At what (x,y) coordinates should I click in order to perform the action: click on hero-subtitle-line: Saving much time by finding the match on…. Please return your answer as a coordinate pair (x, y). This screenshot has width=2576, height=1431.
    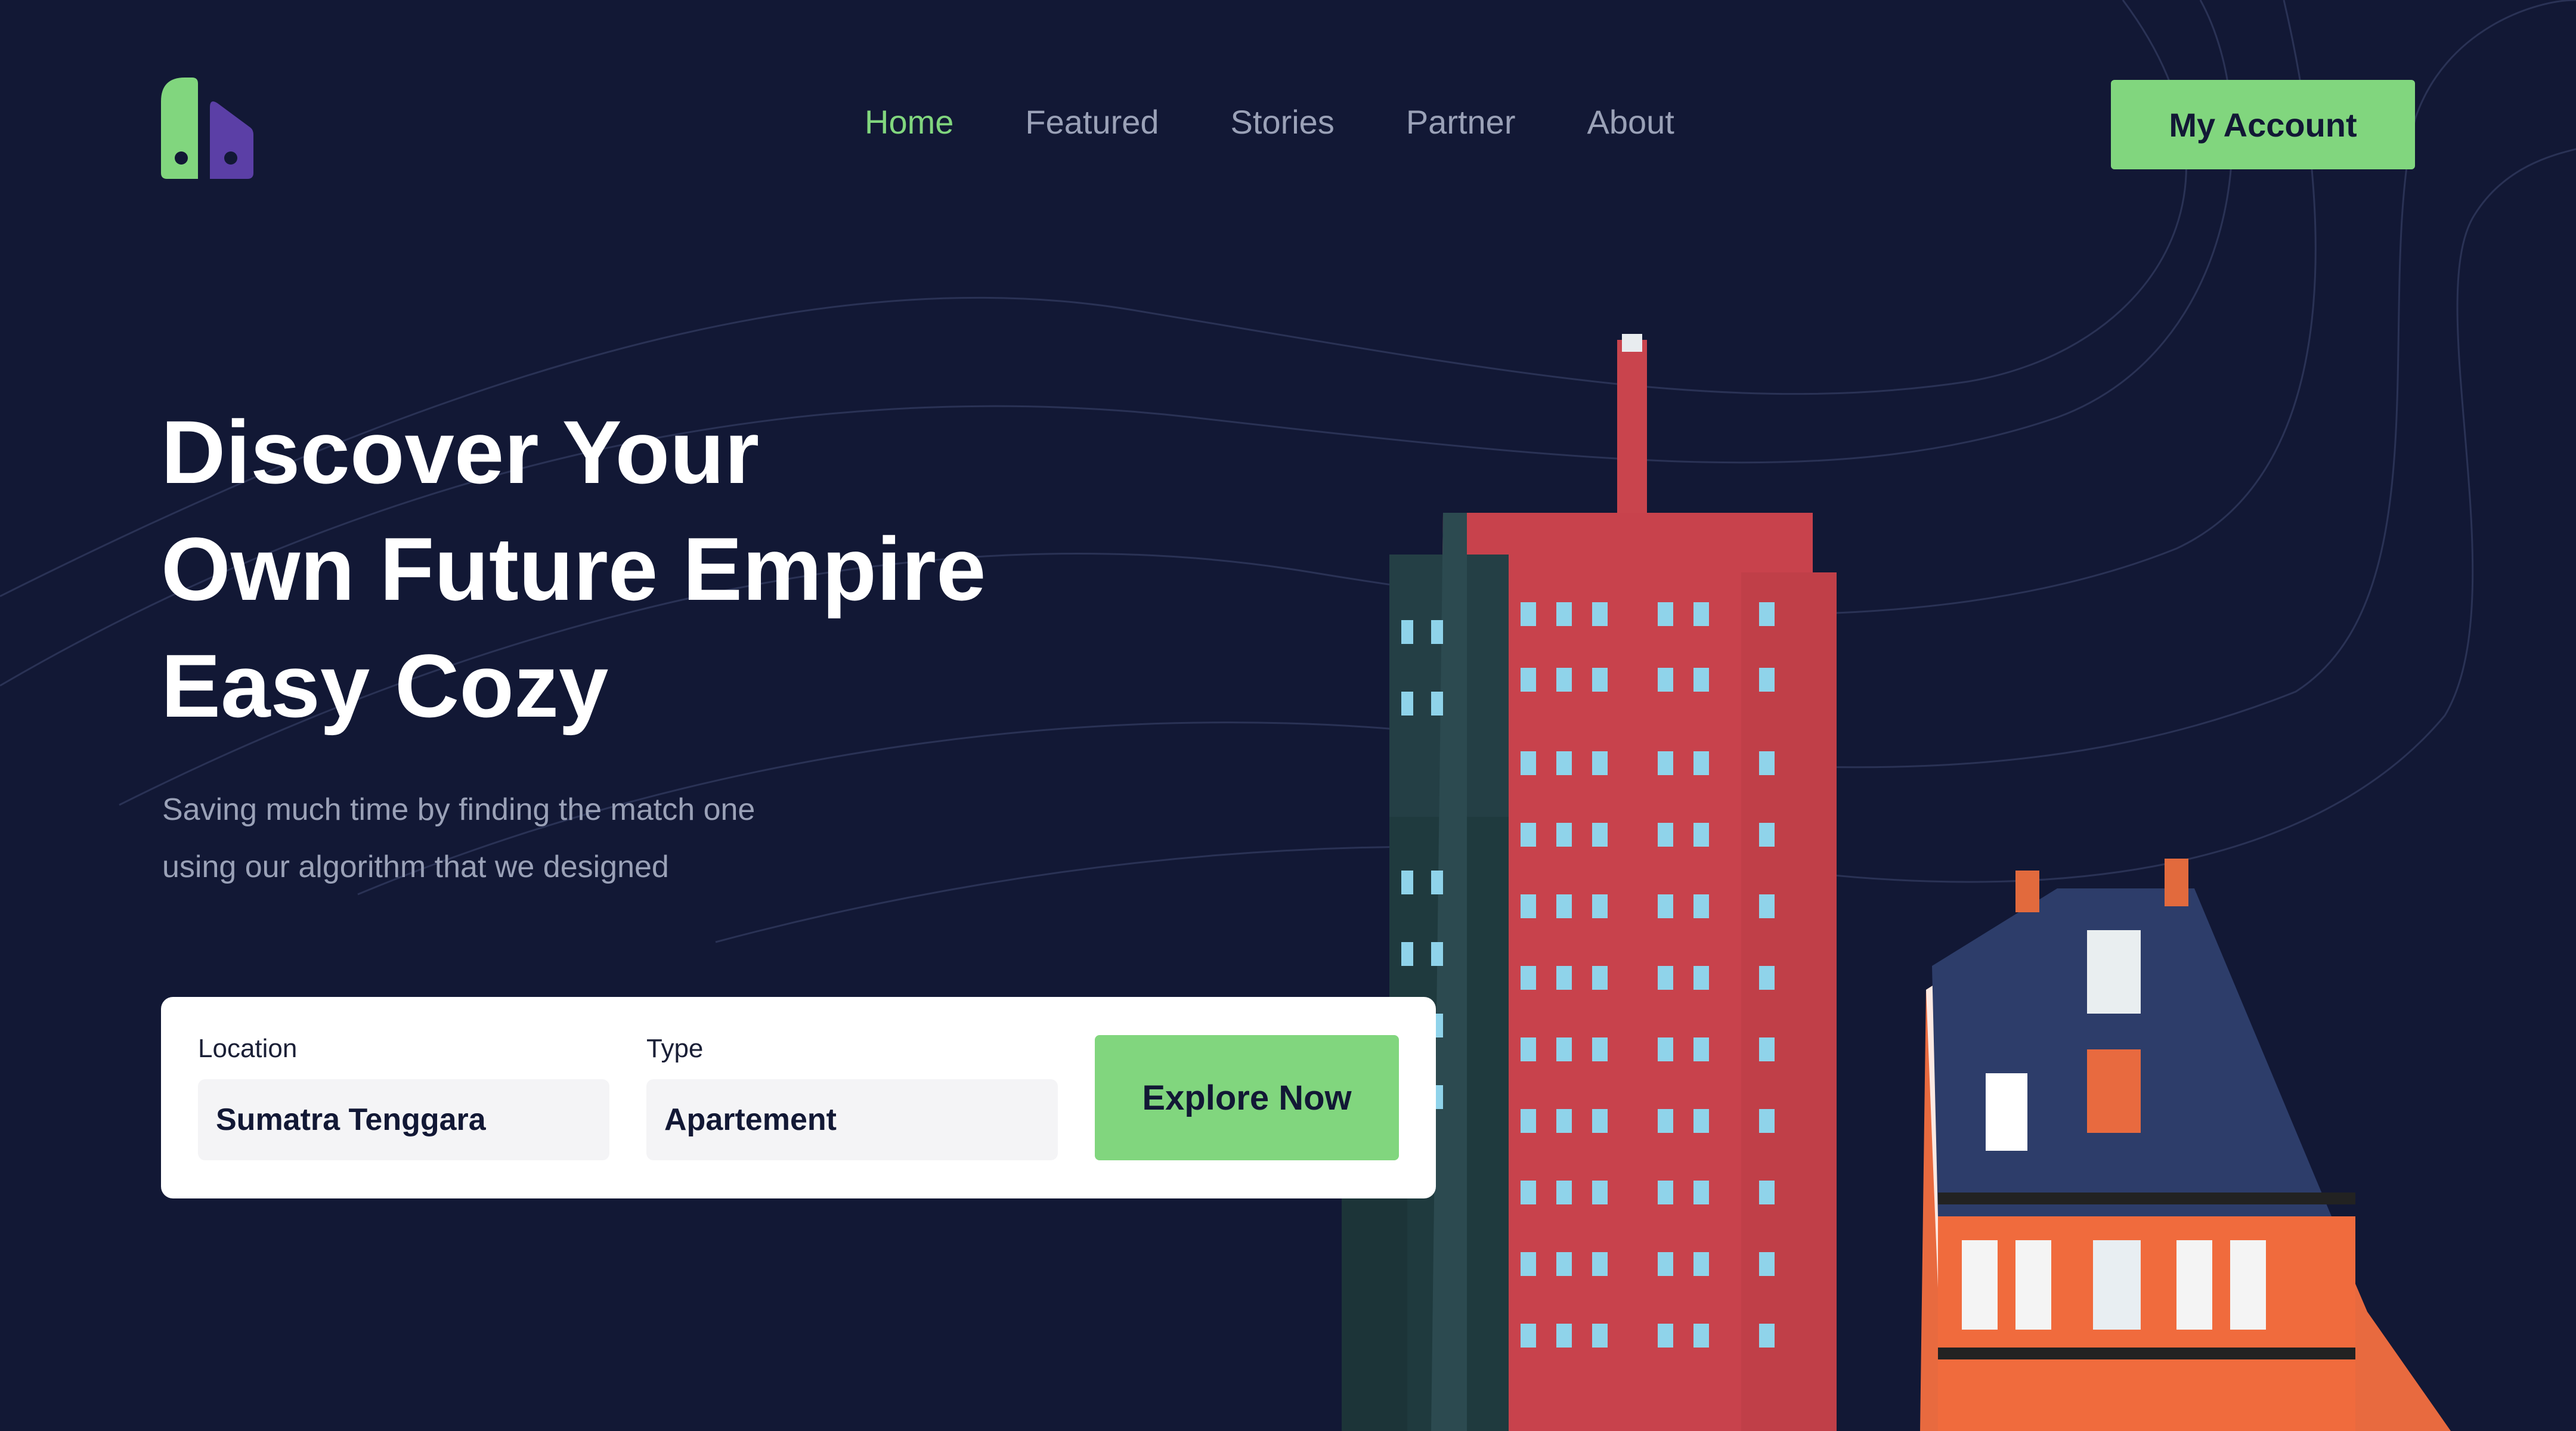
    Looking at the image, I should click on (459, 809).